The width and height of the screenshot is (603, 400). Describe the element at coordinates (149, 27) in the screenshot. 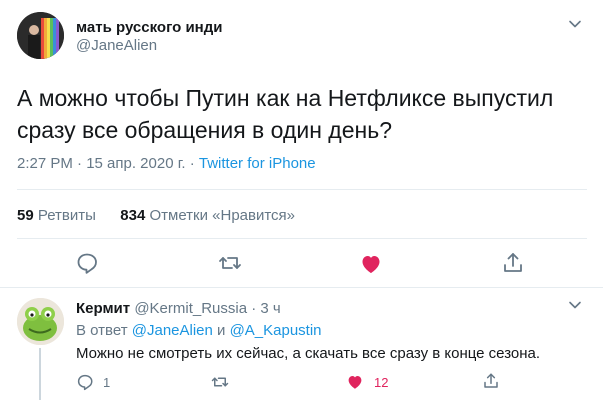

I see `author-name: мать русского инди` at that location.